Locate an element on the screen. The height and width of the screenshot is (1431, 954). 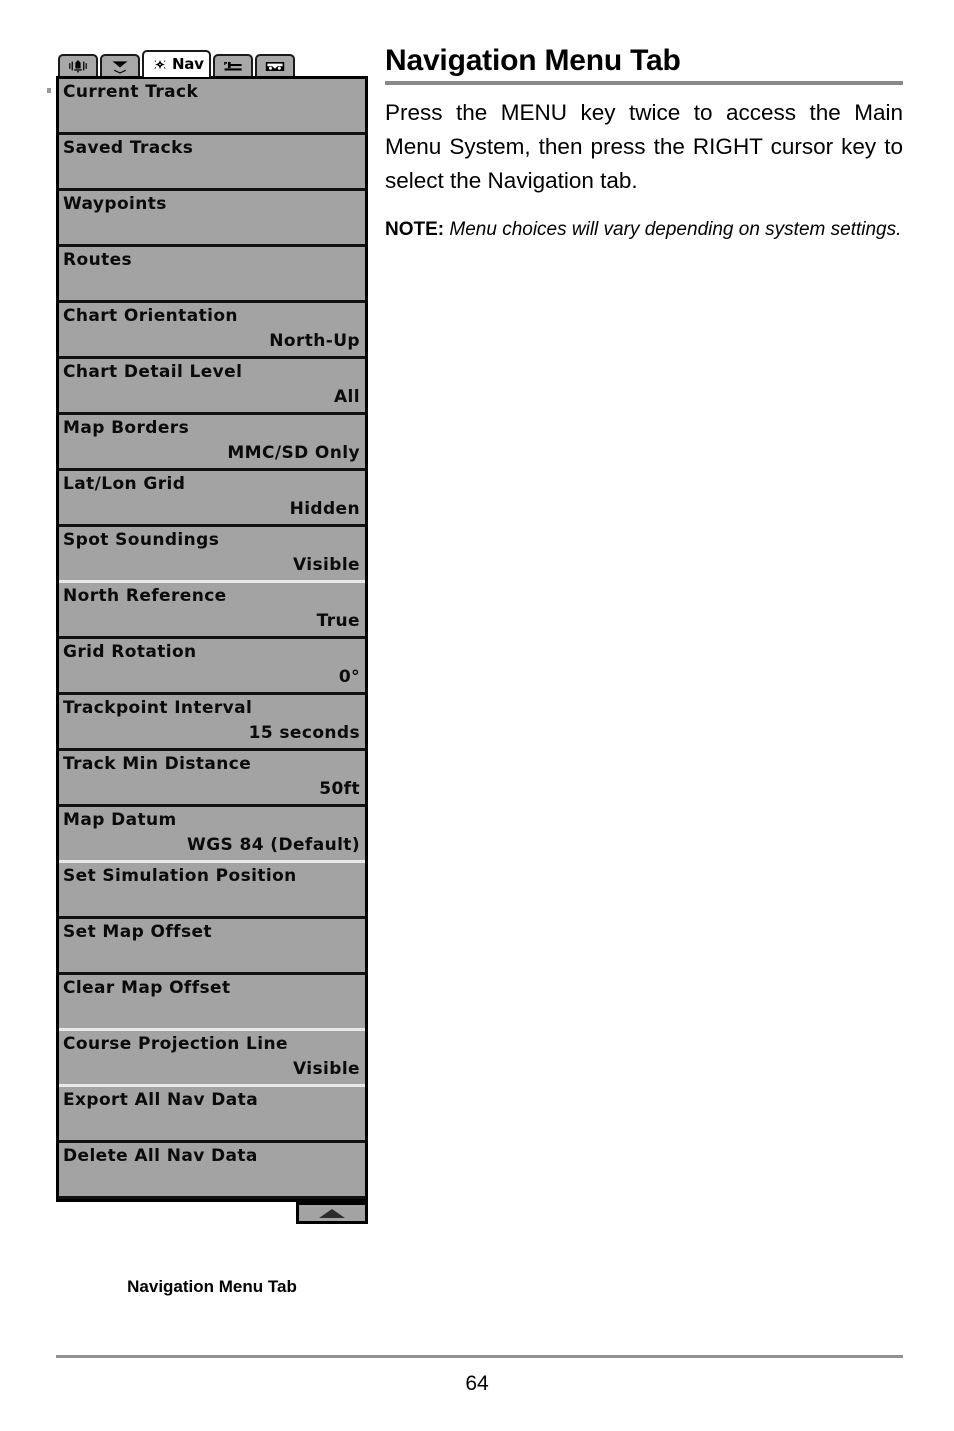
wrench-setup-icon is located at coordinates (232, 66).